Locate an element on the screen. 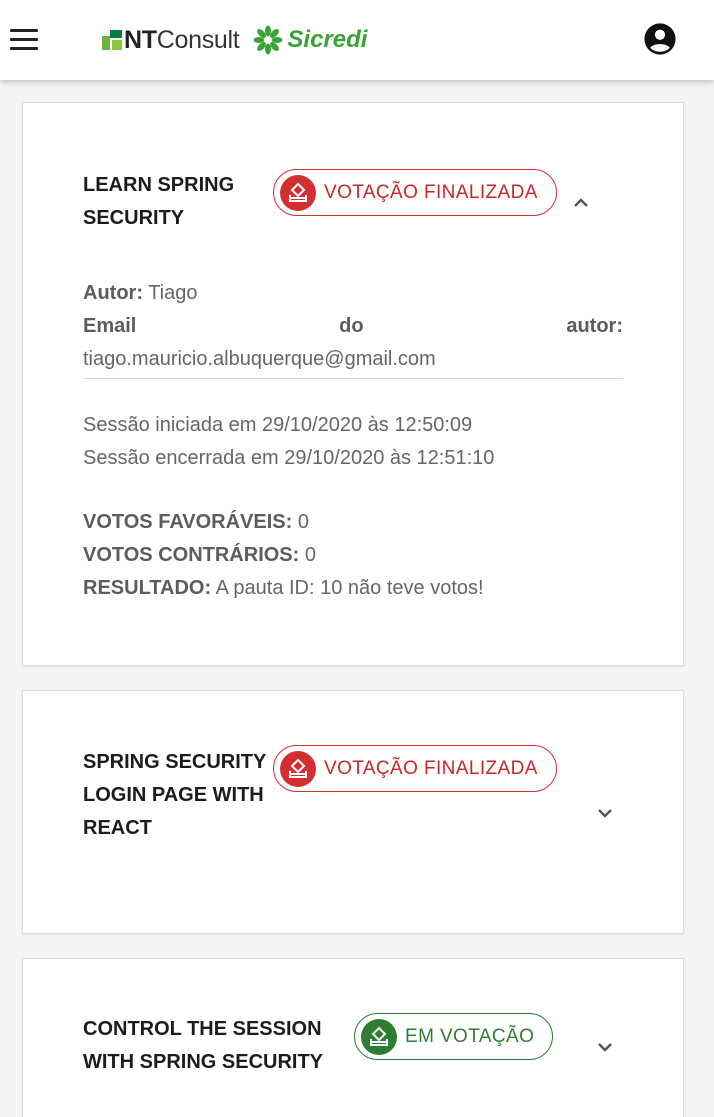 This screenshot has height=1117, width=714. card-title: SPRING SECURITY LOGIN PAGE WITH REACT is located at coordinates (174, 795).